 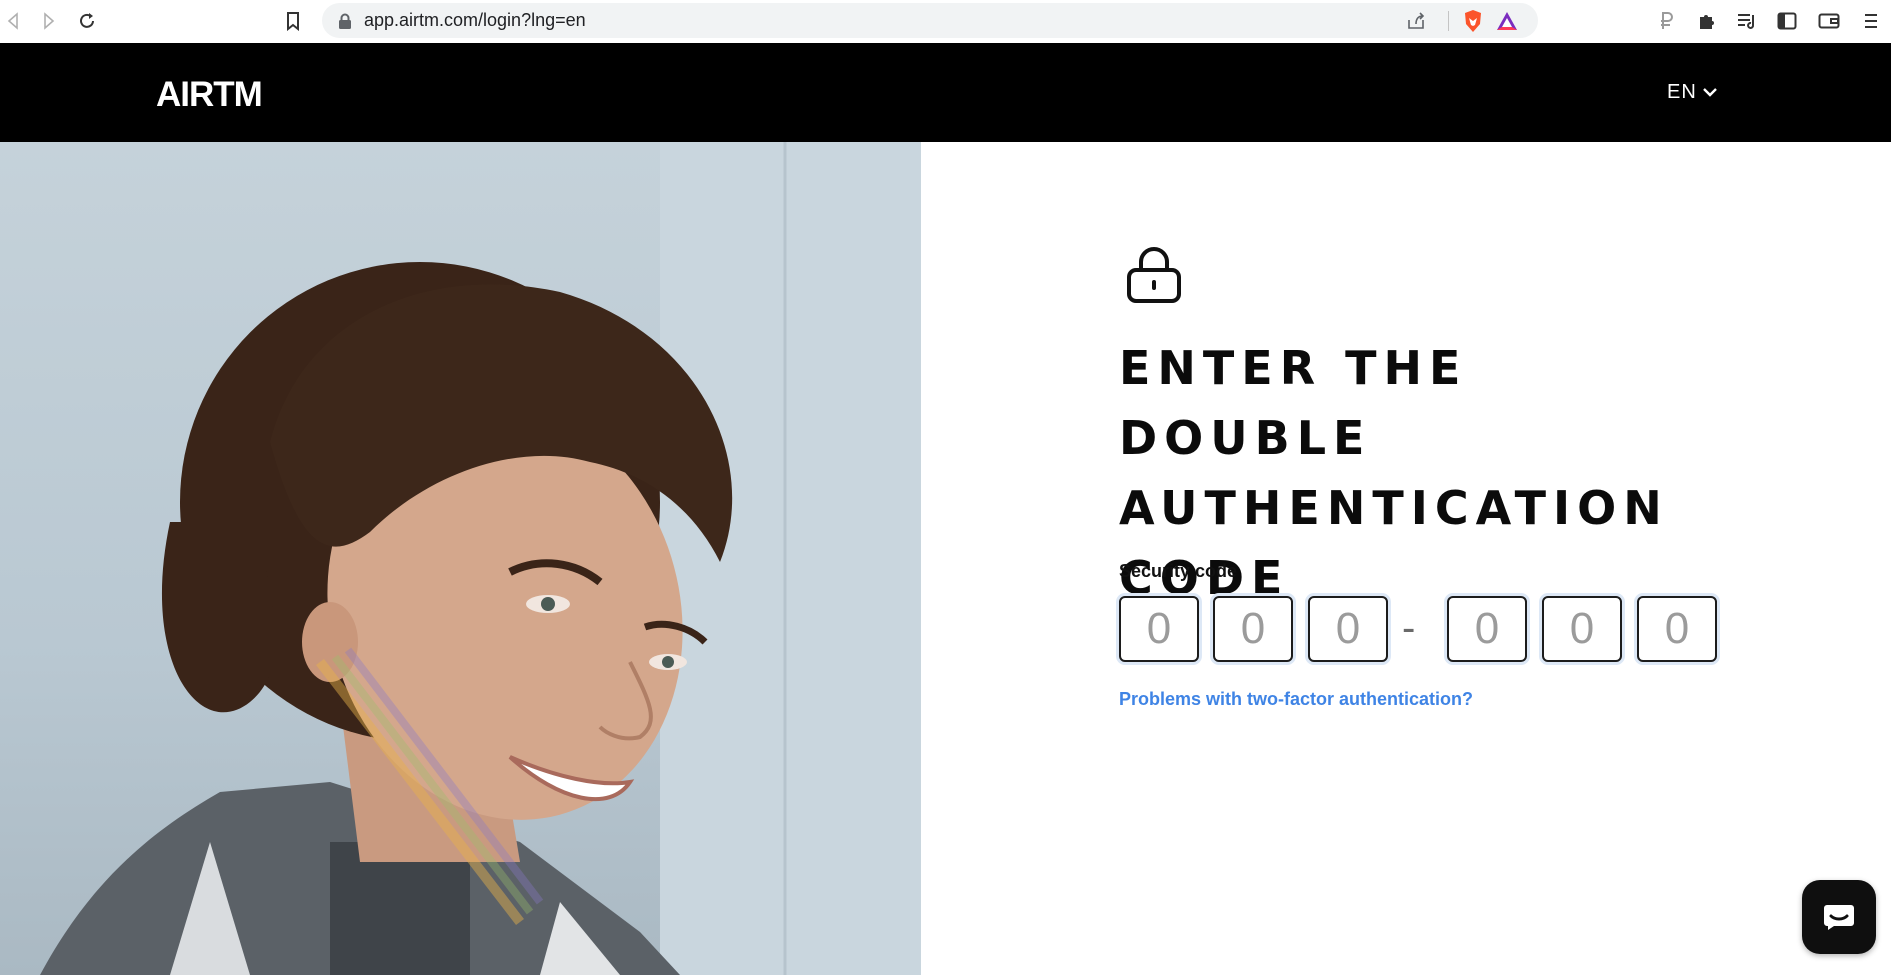 I want to click on chevron-down-icon, so click(x=1709, y=92).